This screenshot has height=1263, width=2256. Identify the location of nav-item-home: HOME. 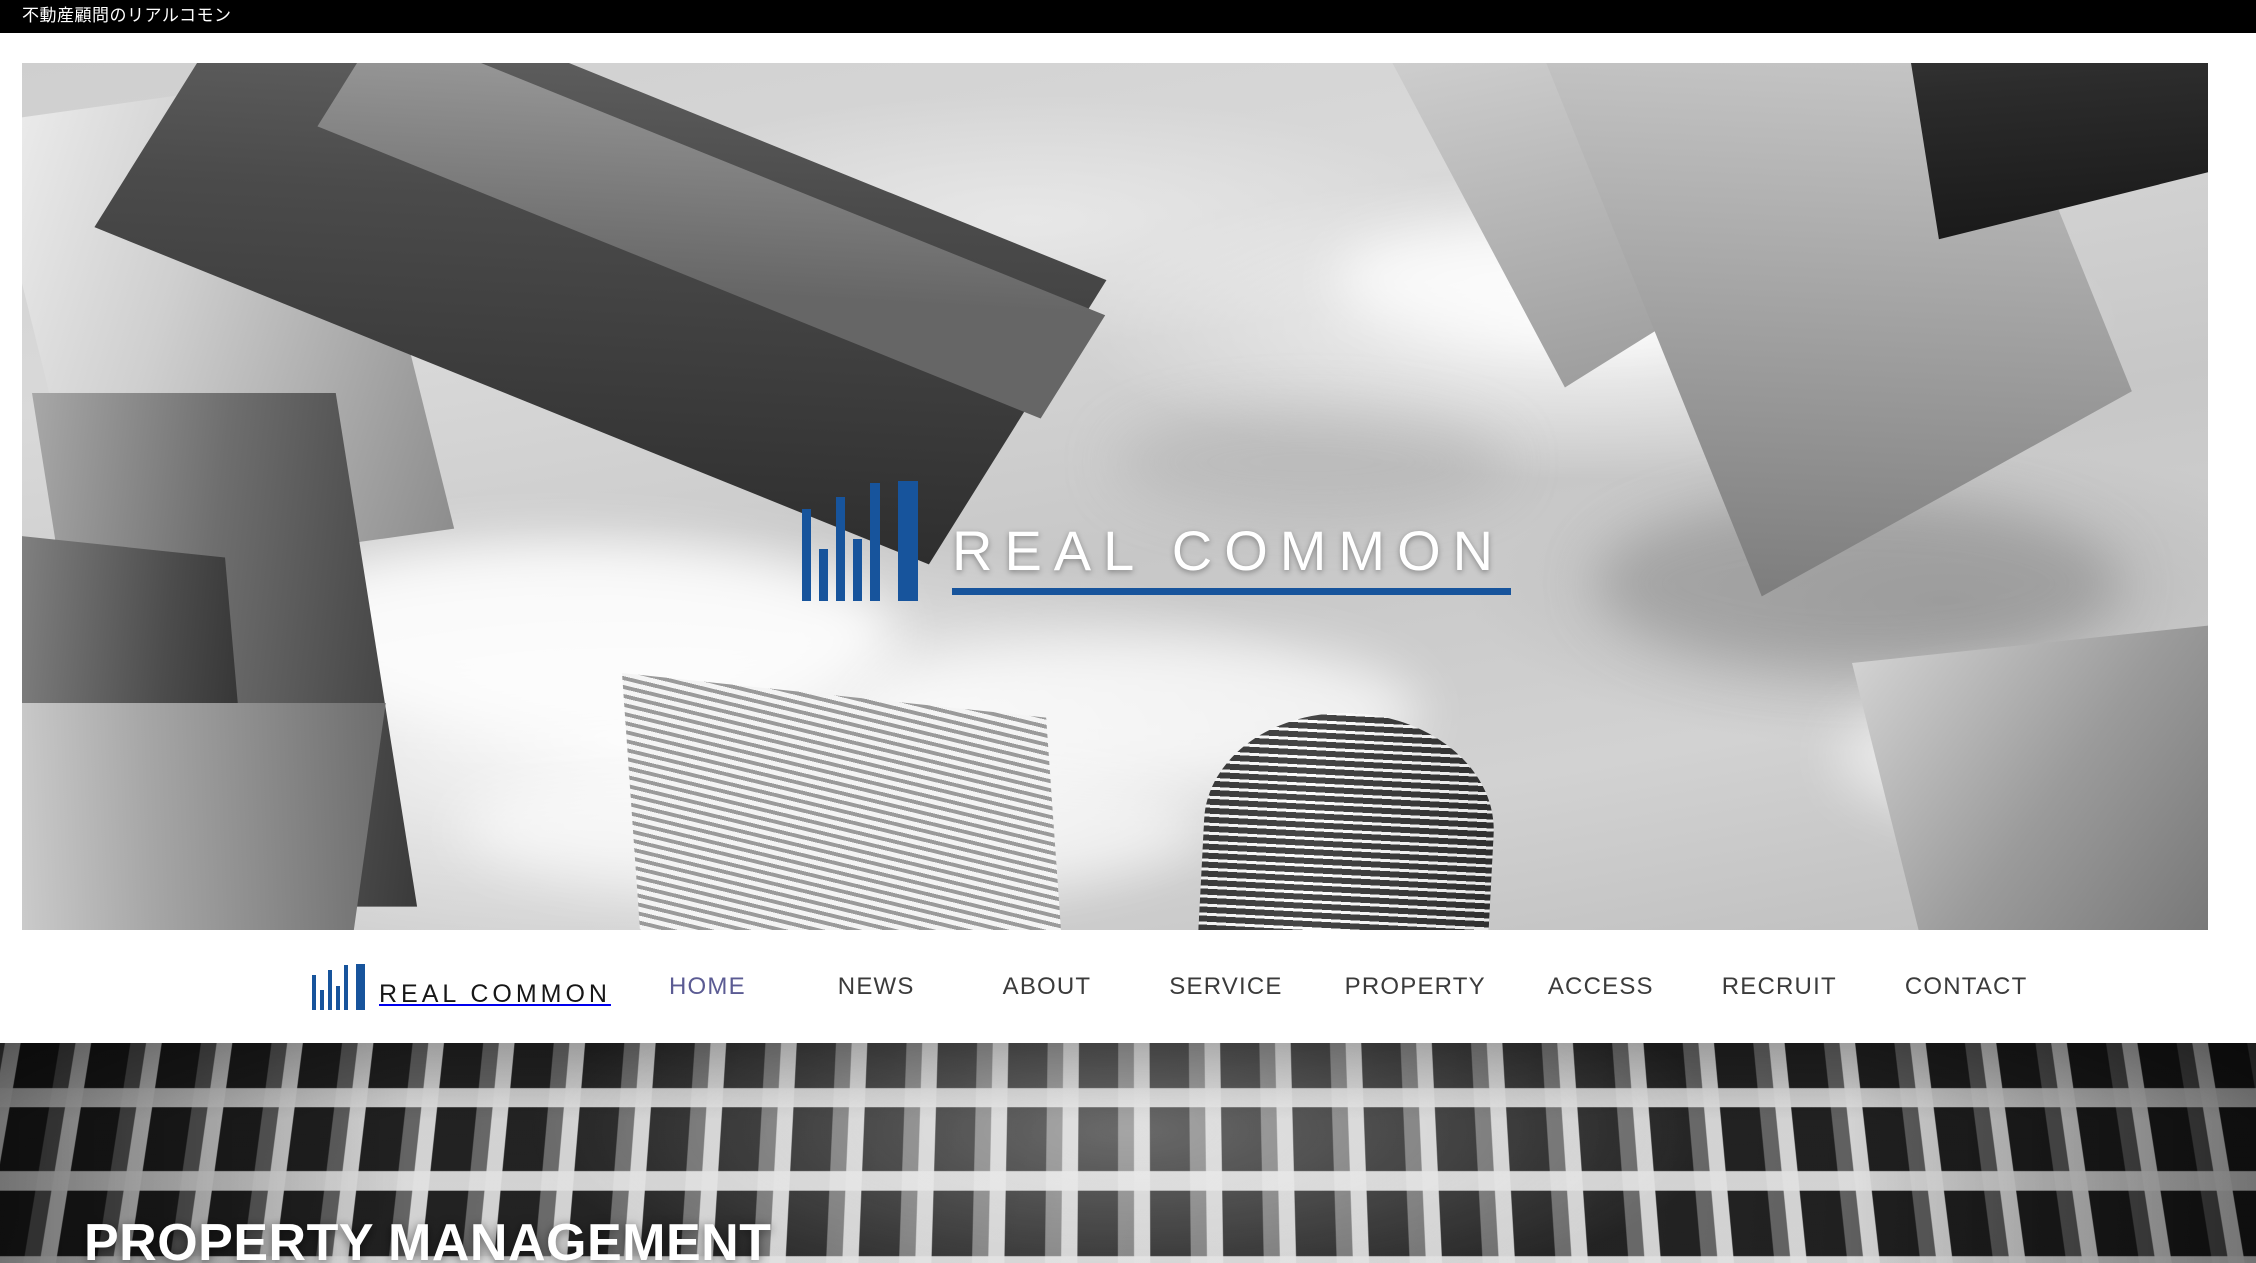
(707, 987).